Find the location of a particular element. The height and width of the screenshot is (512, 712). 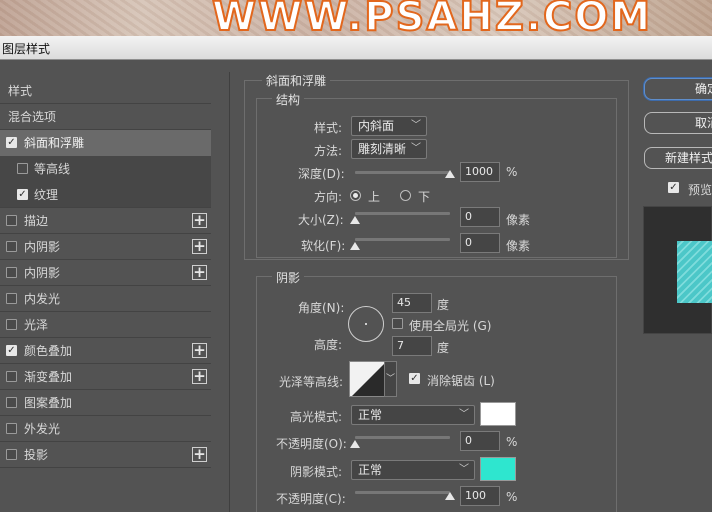

checkbox-contour is located at coordinates (22, 168).